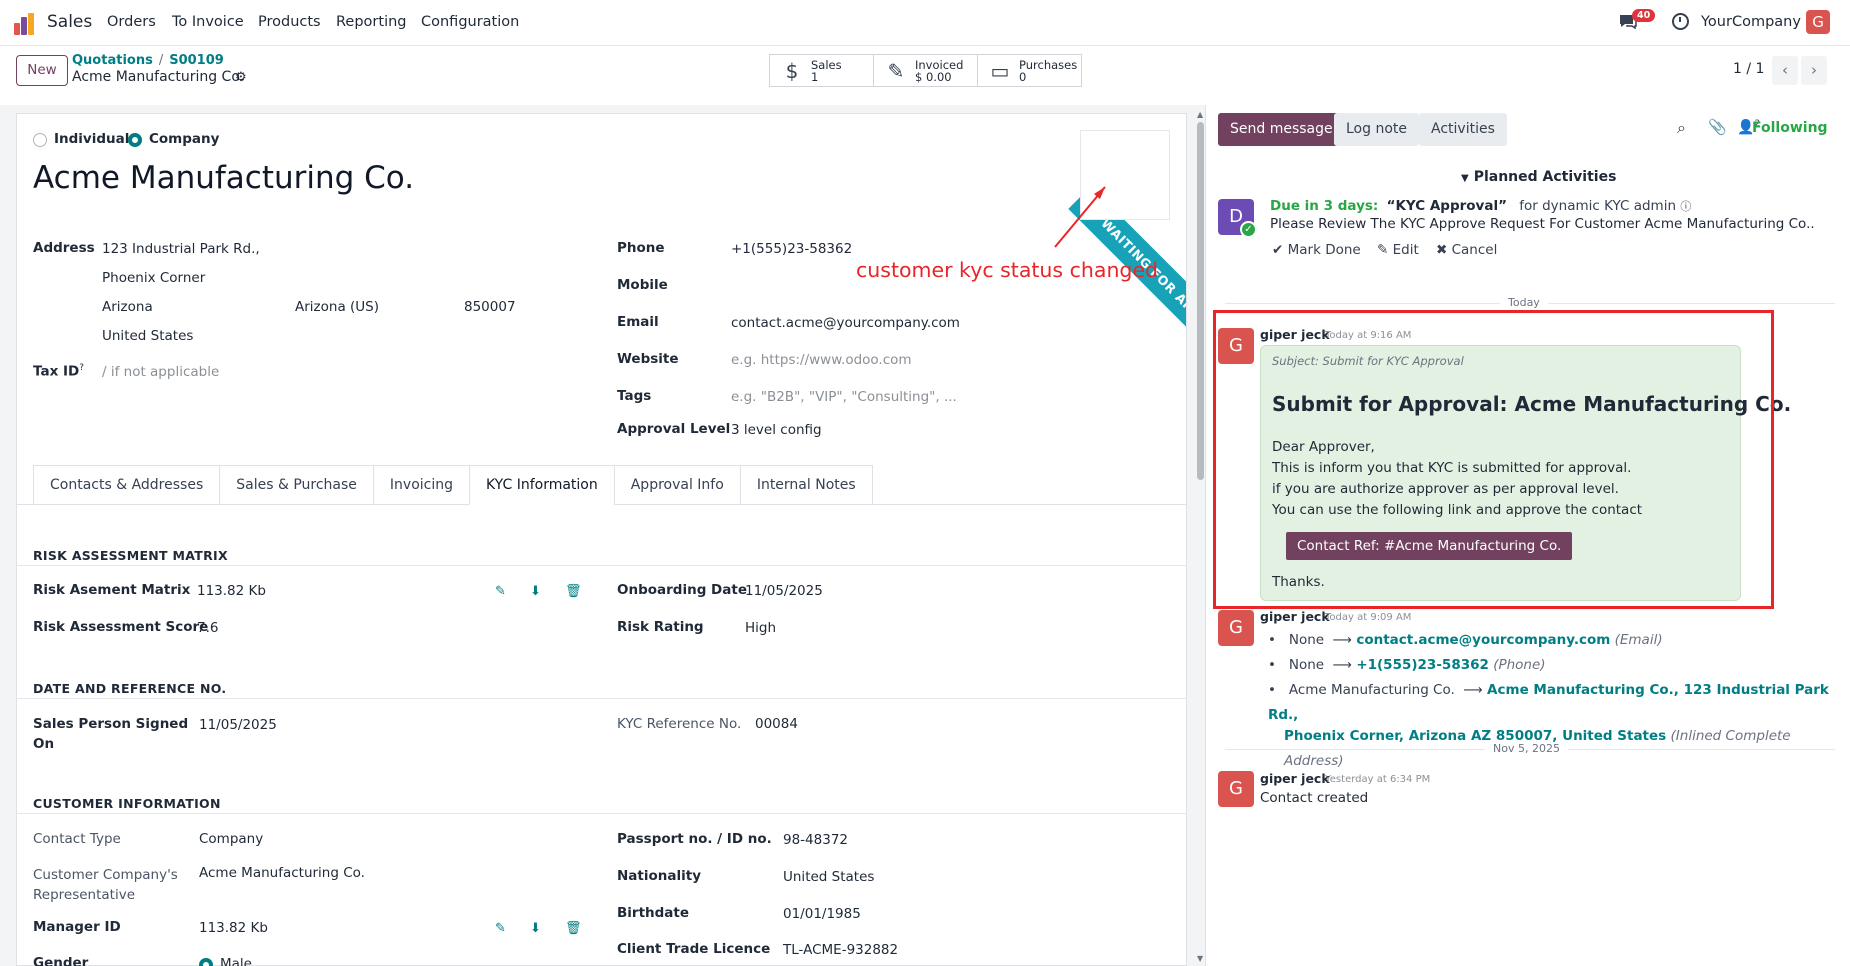 Image resolution: width=1850 pixels, height=966 pixels. Describe the element at coordinates (821, 70) in the screenshot. I see `smart-button-sales: $ Sales 1` at that location.